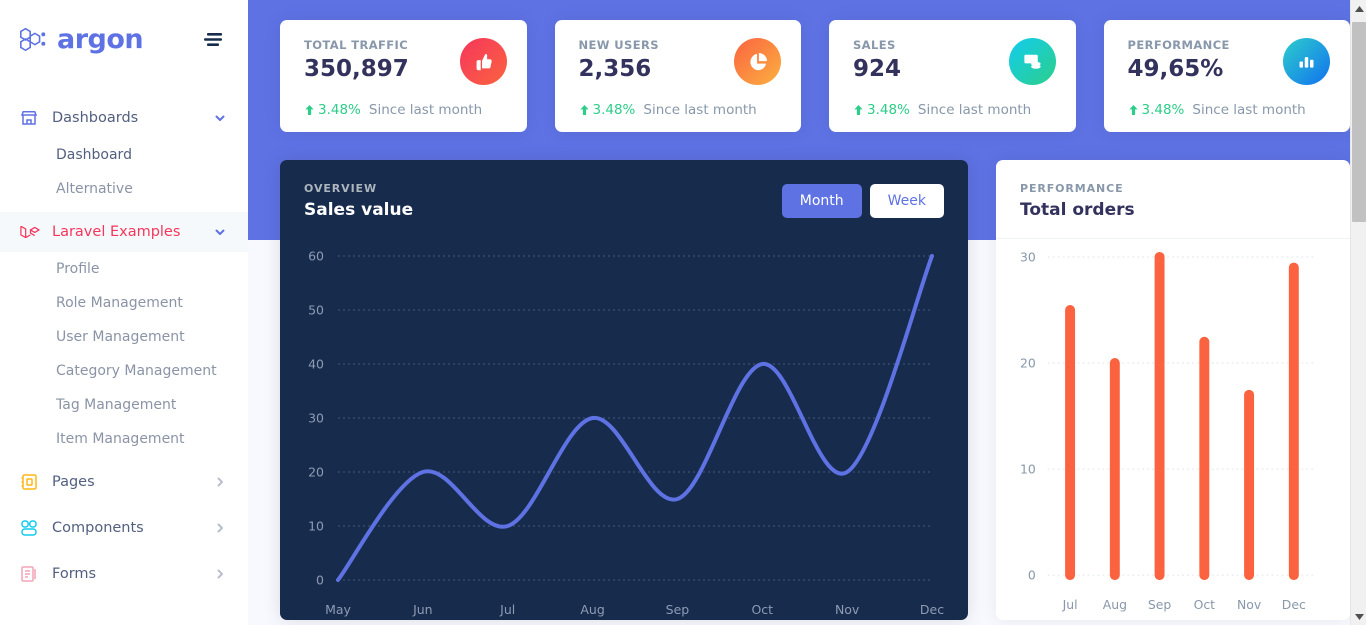  What do you see at coordinates (1077, 201) in the screenshot?
I see `orders-card-heading: PERFORMANCE Total orders` at bounding box center [1077, 201].